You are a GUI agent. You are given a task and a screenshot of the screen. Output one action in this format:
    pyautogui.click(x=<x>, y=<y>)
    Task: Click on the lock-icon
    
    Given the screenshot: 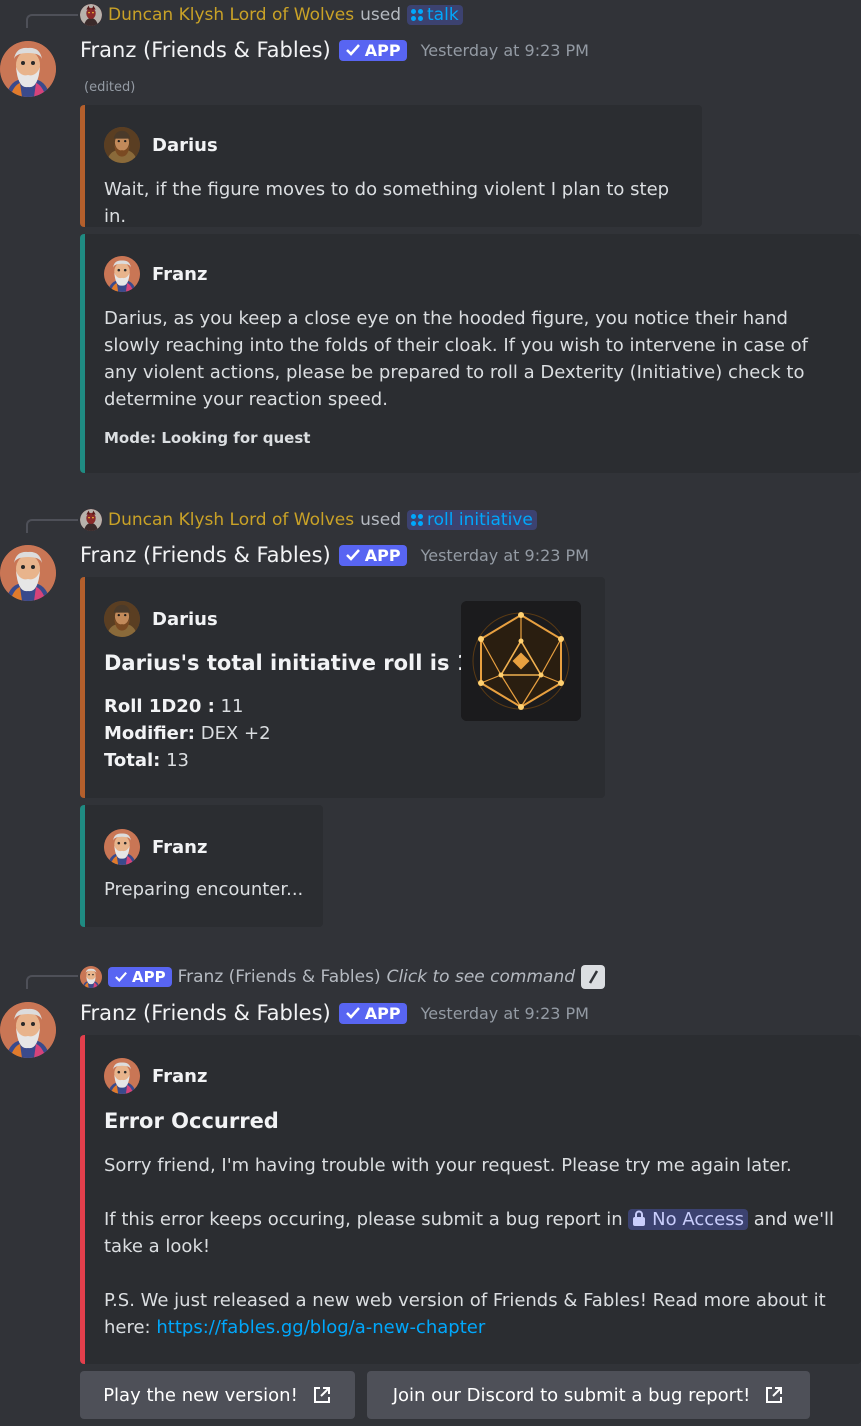 What is the action you would take?
    pyautogui.click(x=639, y=1218)
    